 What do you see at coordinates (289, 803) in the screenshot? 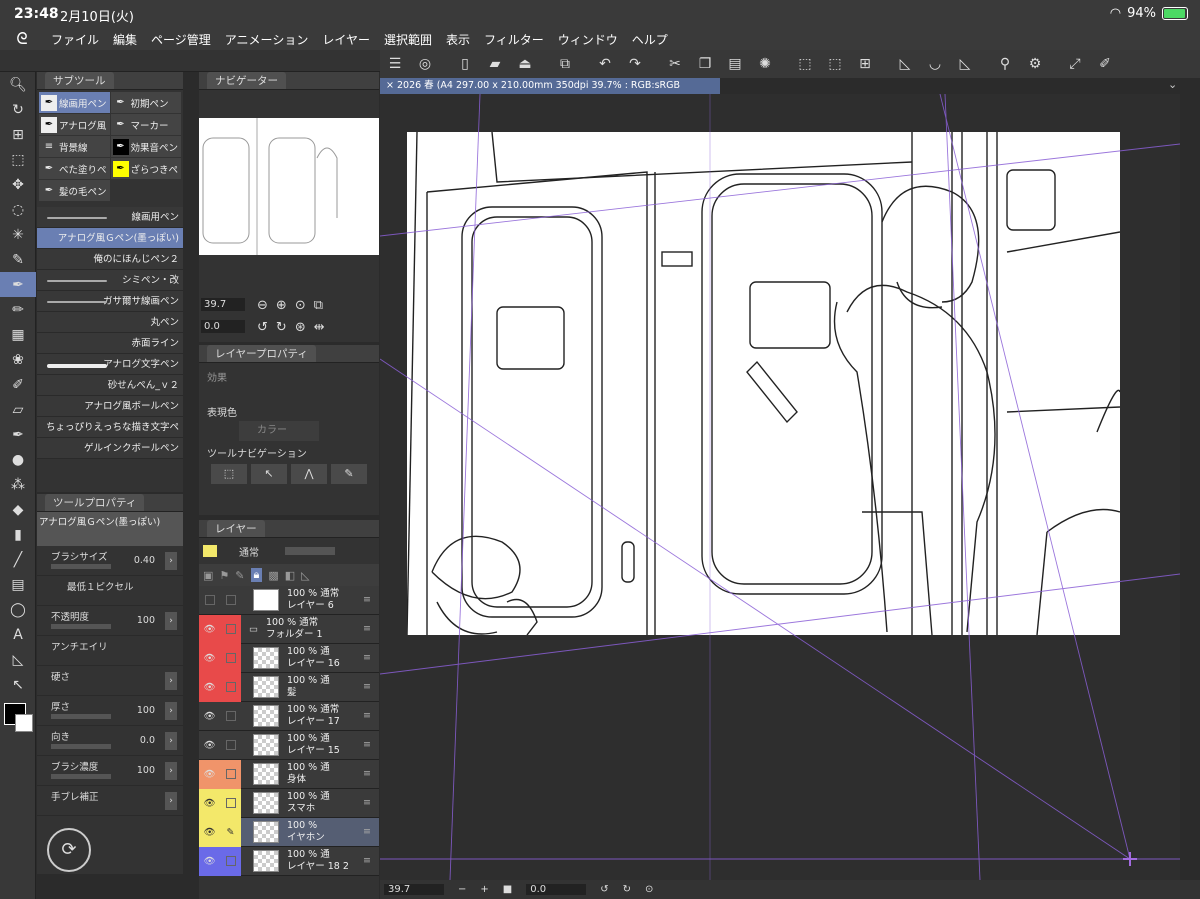
I see `layer-row: 👁︎ 100 % 通スマホ ≡` at bounding box center [289, 803].